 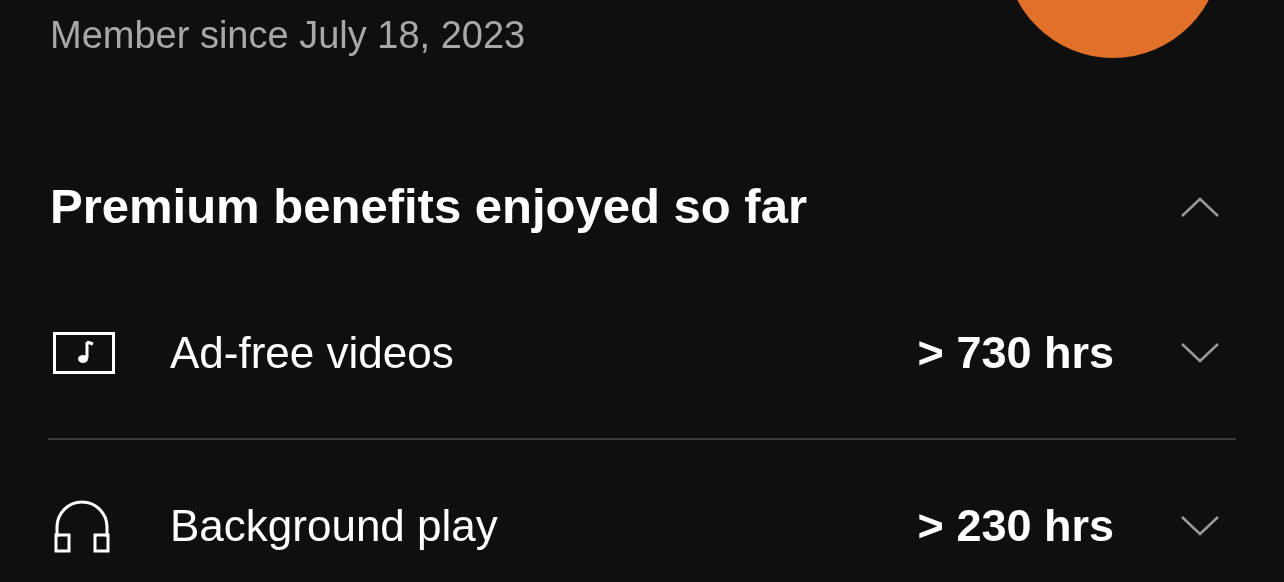 I want to click on benefit-value: > 230 hrs, so click(x=1015, y=526).